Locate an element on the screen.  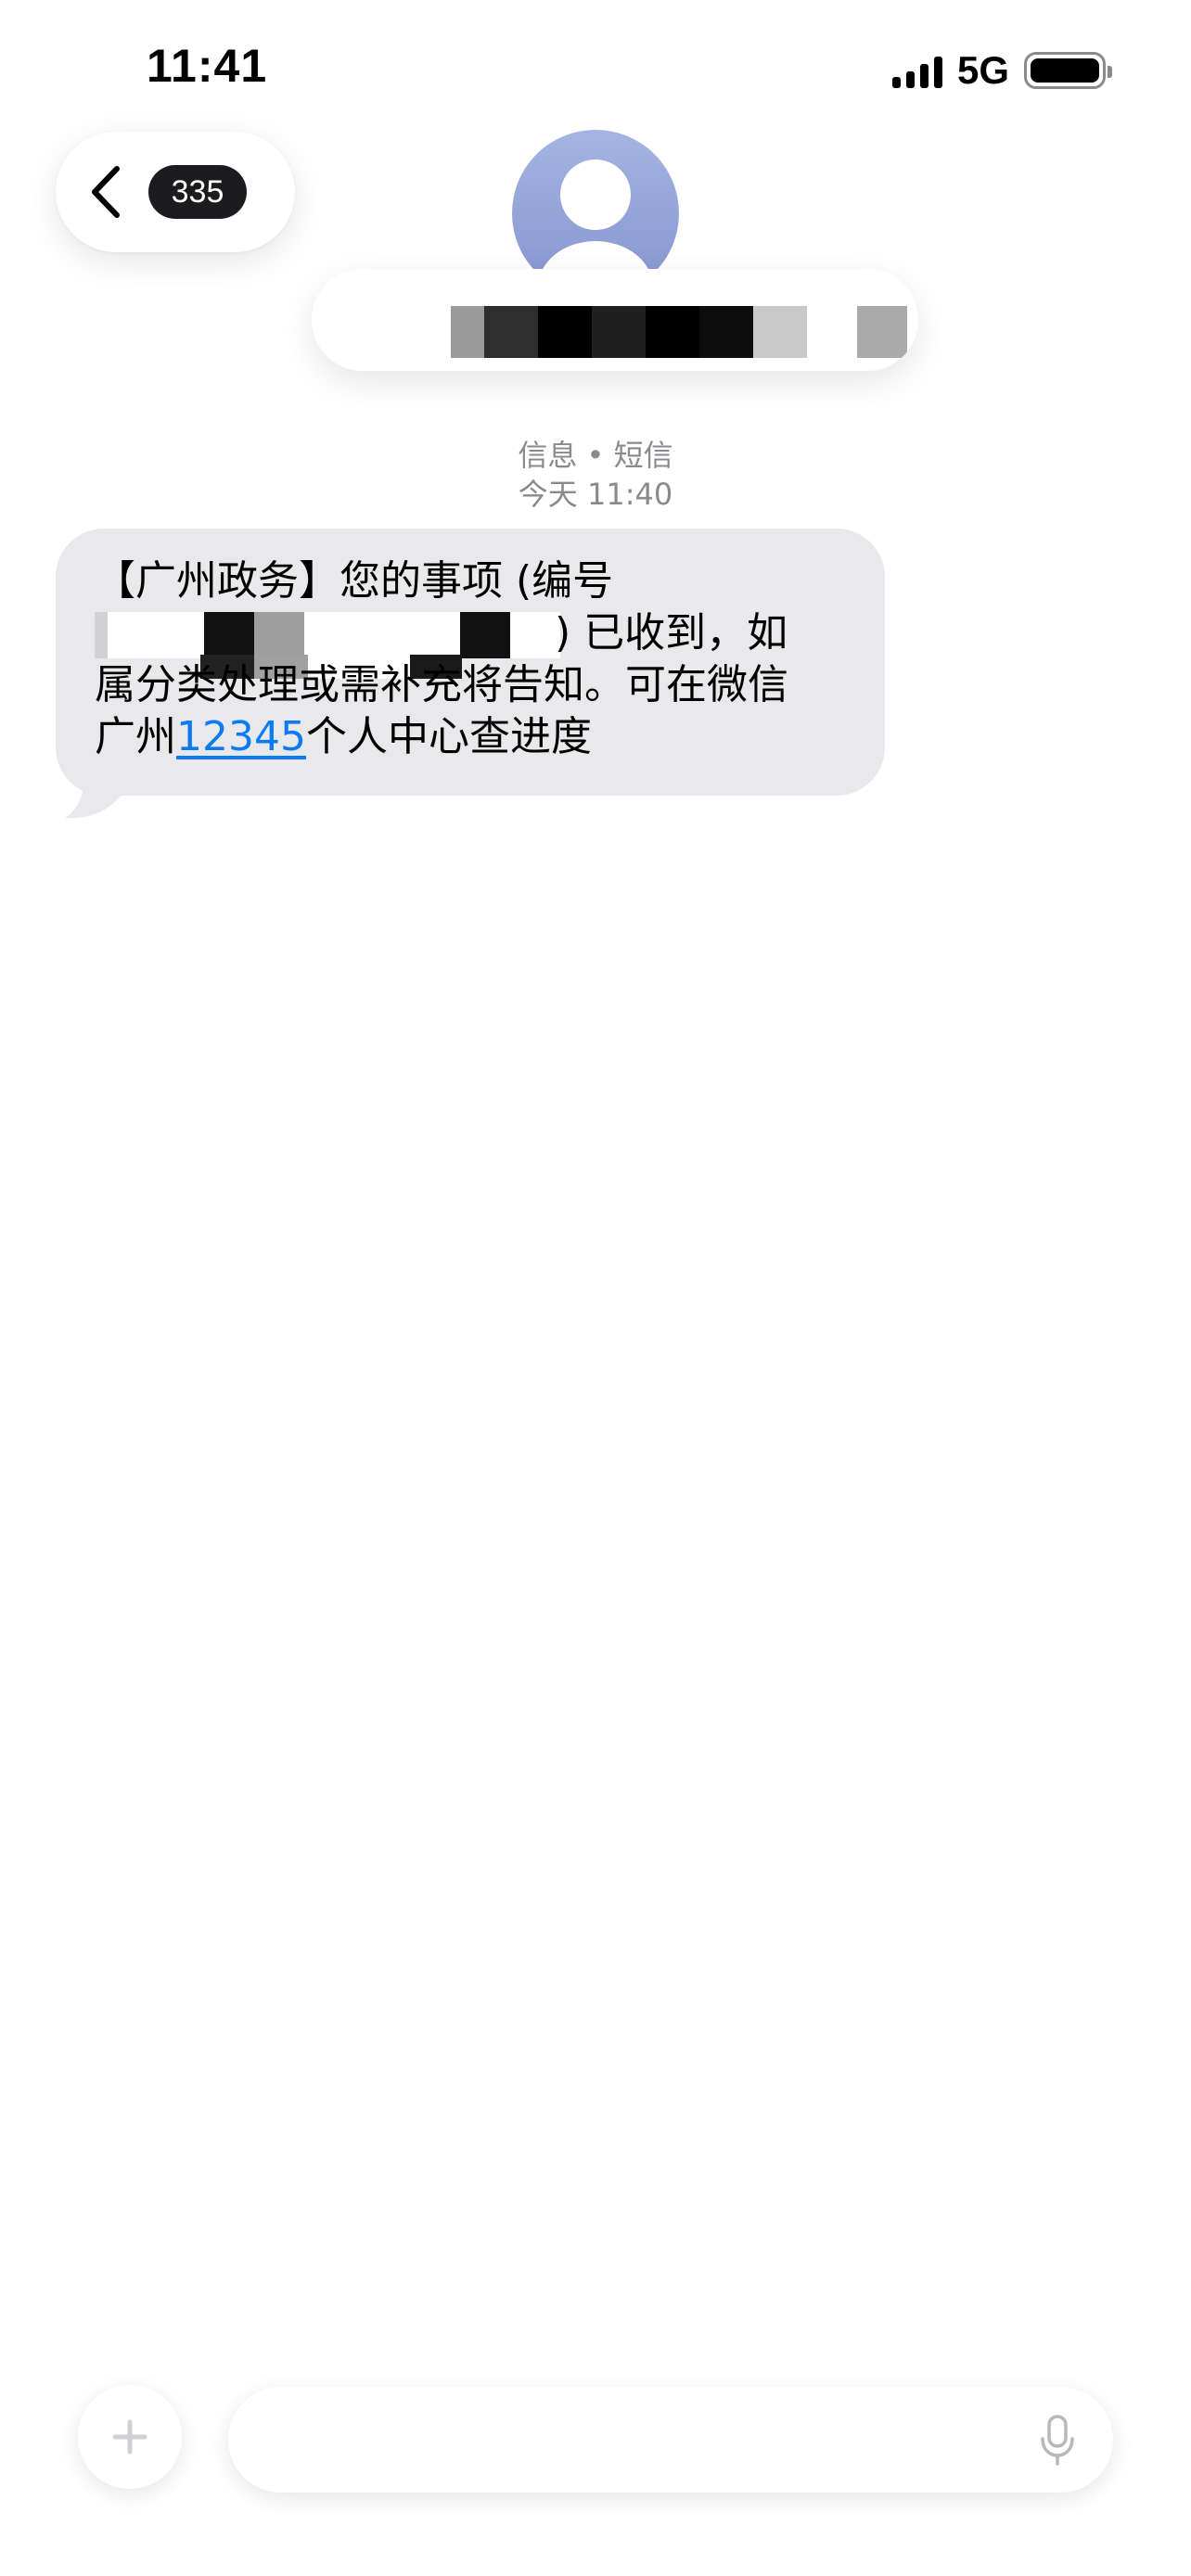
message-line-1: 【广州政务】您的事项 (编号 is located at coordinates (354, 581).